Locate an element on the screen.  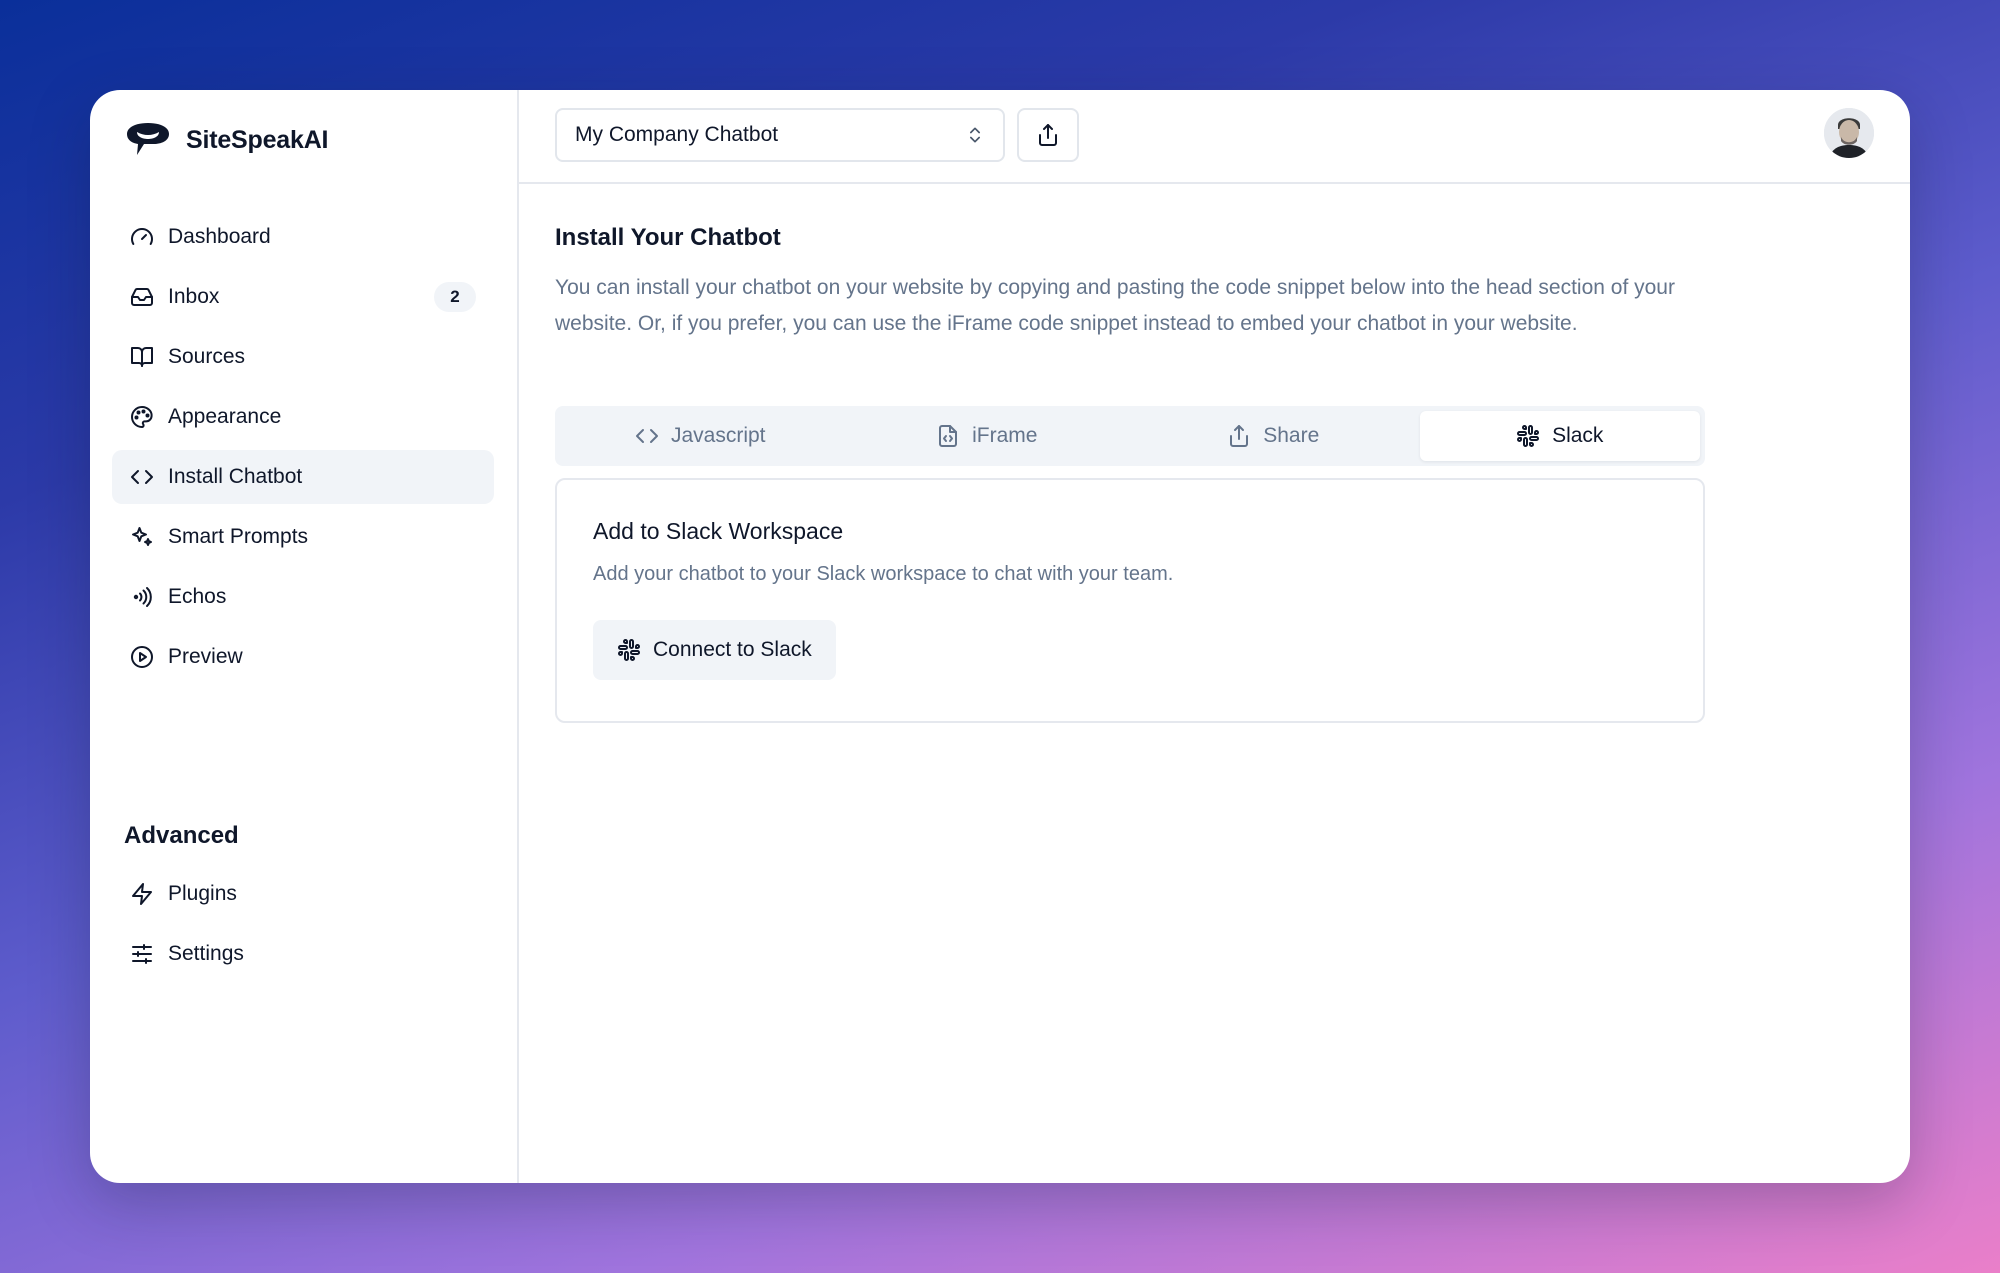
chevron-up-down-icon is located at coordinates (975, 135).